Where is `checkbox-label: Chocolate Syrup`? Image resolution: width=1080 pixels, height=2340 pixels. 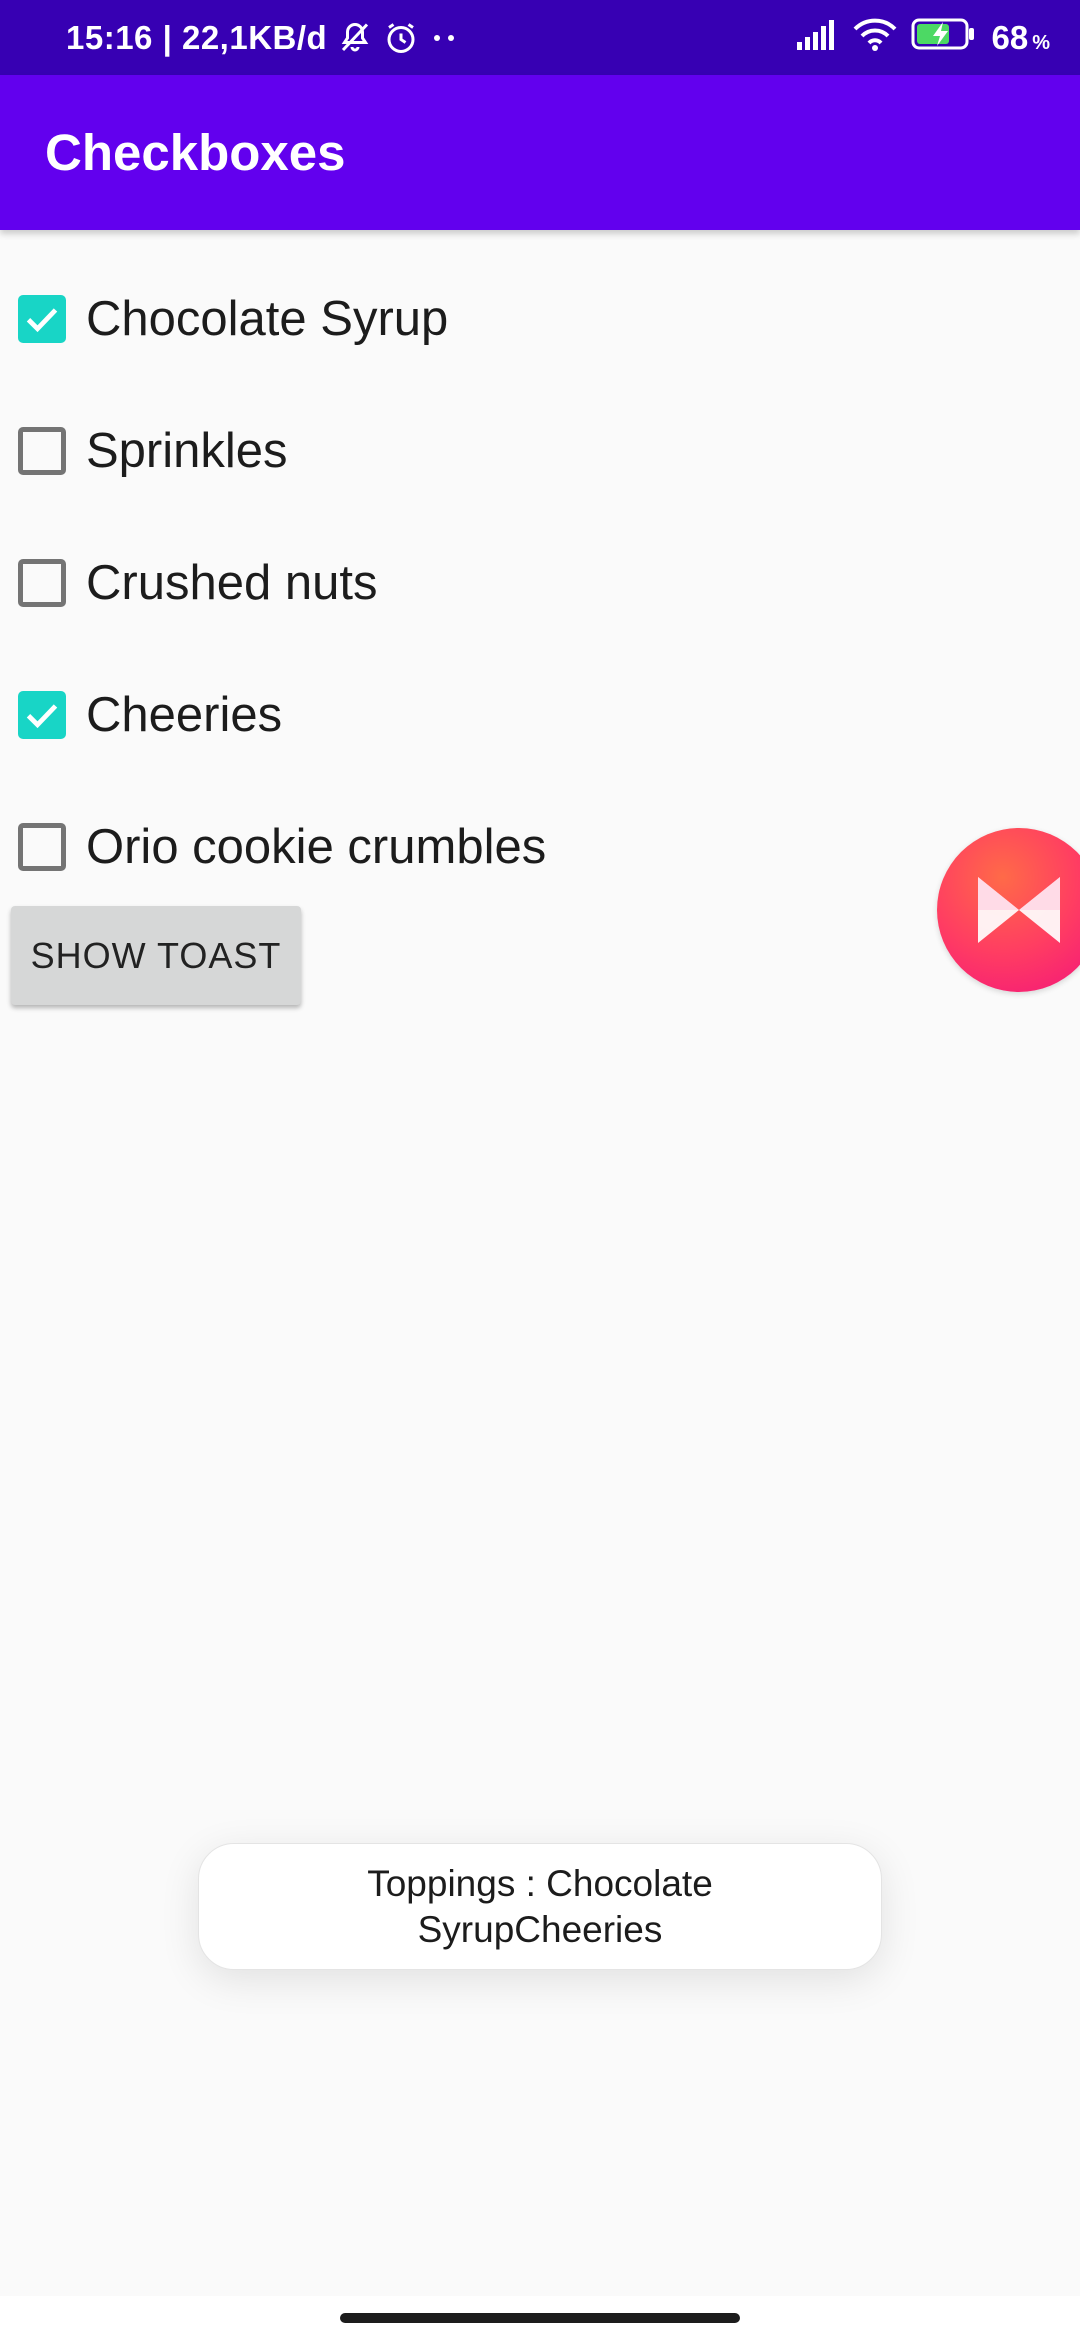
checkbox-label: Chocolate Syrup is located at coordinates (267, 319).